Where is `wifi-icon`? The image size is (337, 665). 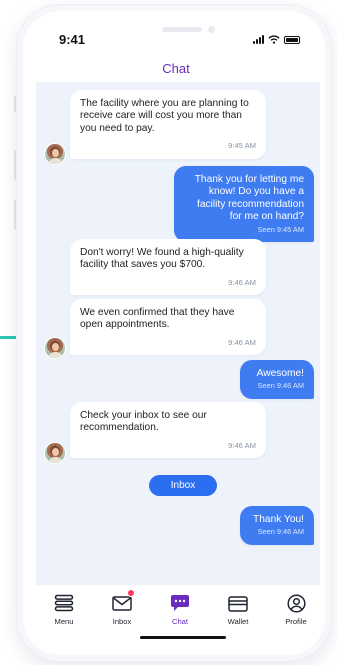 wifi-icon is located at coordinates (274, 39).